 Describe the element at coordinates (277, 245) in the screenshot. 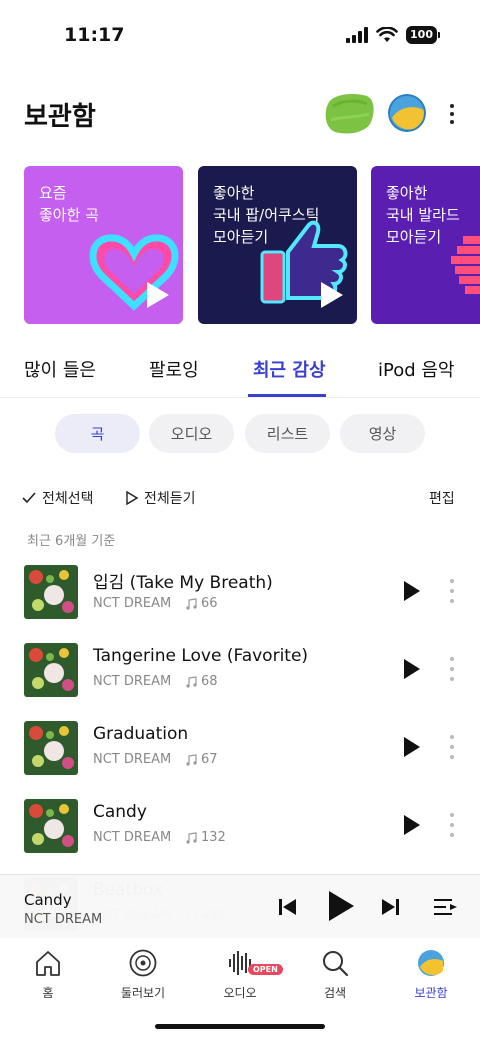

I see `card-pop-acoustic: 좋아한 국내 팝/어쿠스틱 모아듣기` at that location.